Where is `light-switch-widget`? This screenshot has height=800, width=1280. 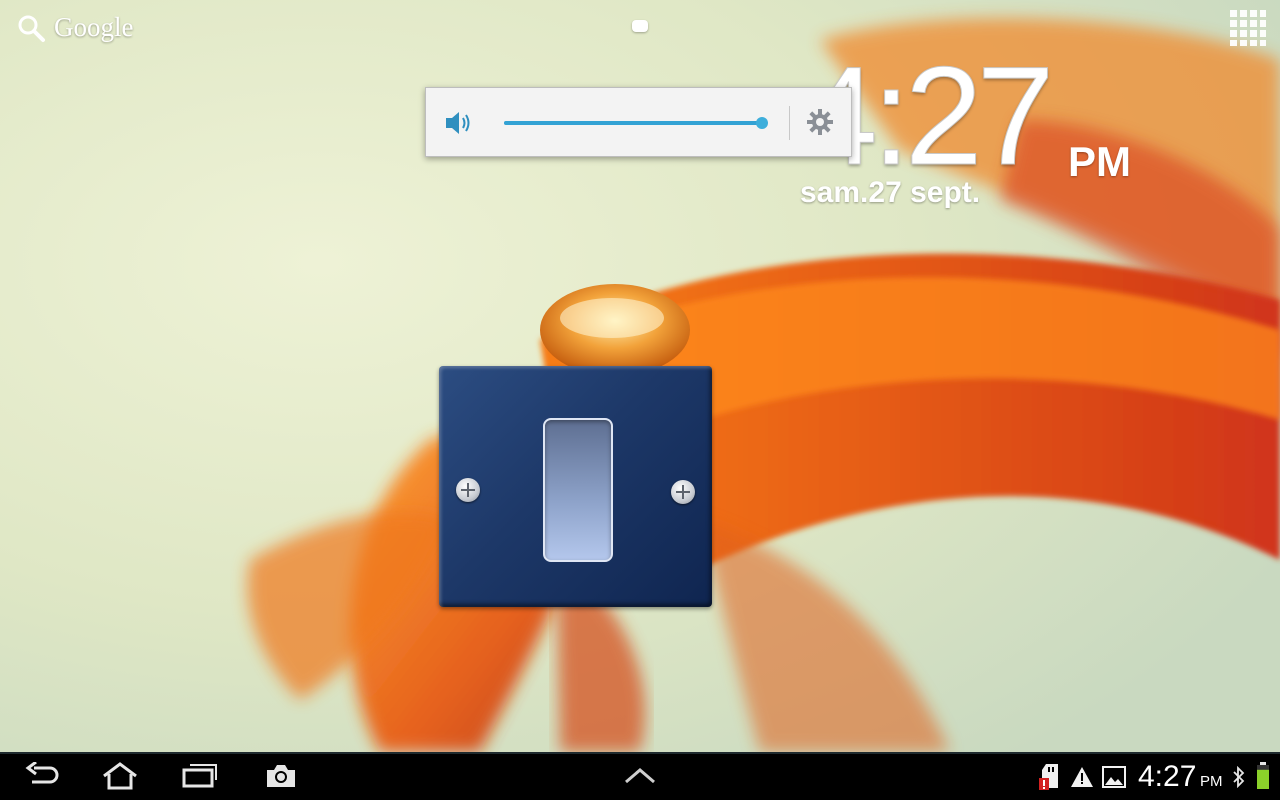
light-switch-widget is located at coordinates (575, 486).